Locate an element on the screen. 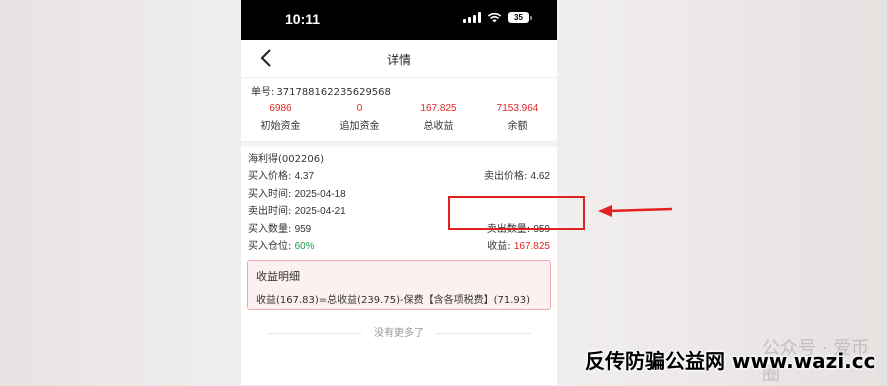 This screenshot has height=386, width=887. summary-stats: 6986 初始资金 0 追加资金 167.825 总收益 7153.964 余额 is located at coordinates (399, 122).